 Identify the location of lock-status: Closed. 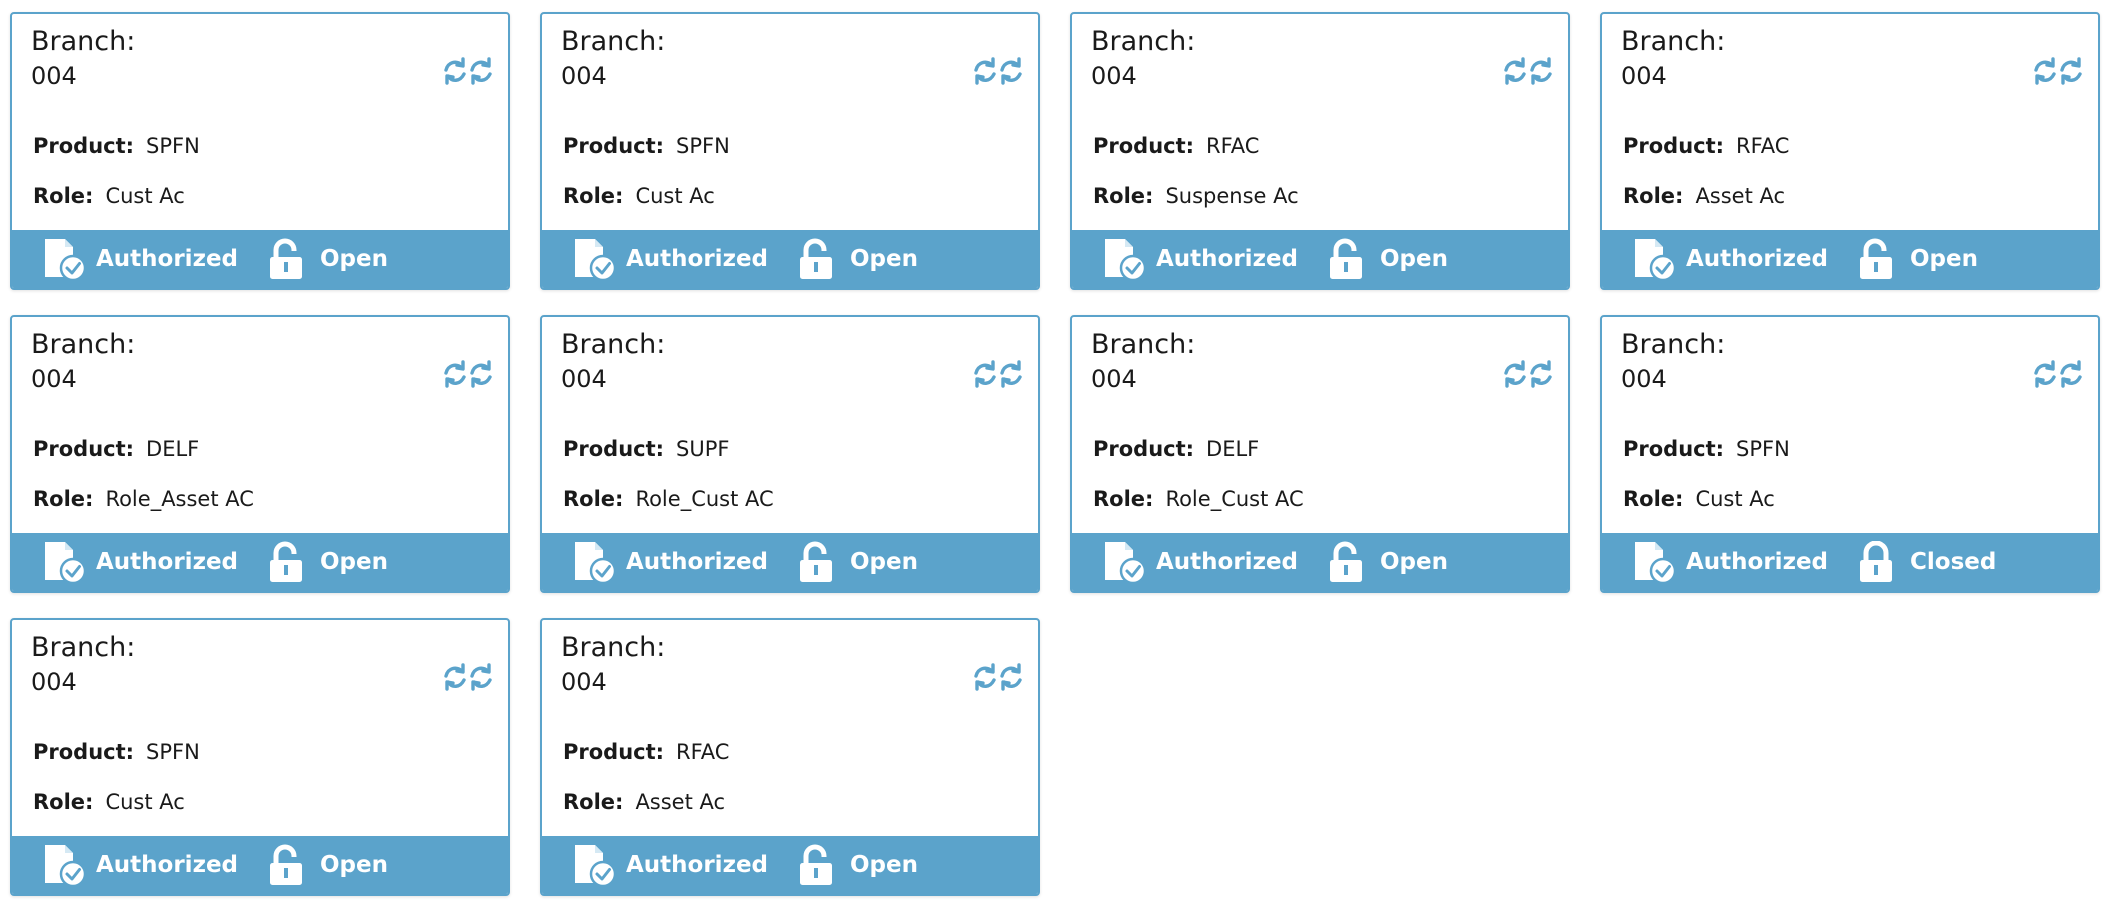
(1927, 562).